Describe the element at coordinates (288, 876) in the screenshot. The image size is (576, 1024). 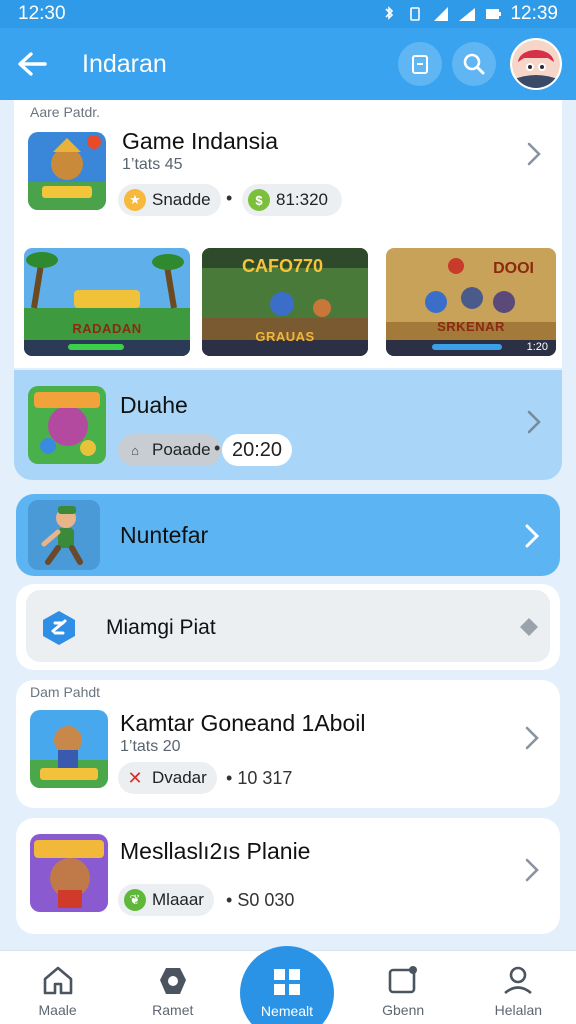
I see `list-item-mesllas: Mesllaslı2ıs Planie ❦ Mlaaar • S0 030` at that location.